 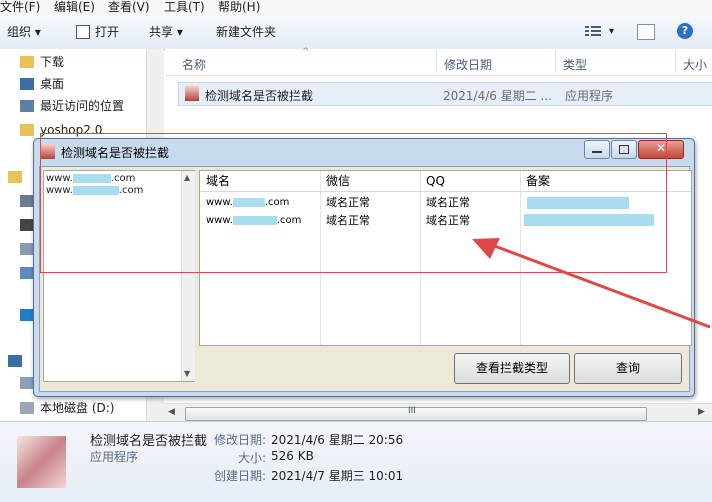 I want to click on toolbar: 组织 ▾ 打开 共享 ▾ 新建文件夹 ▾ ?, so click(x=356, y=33).